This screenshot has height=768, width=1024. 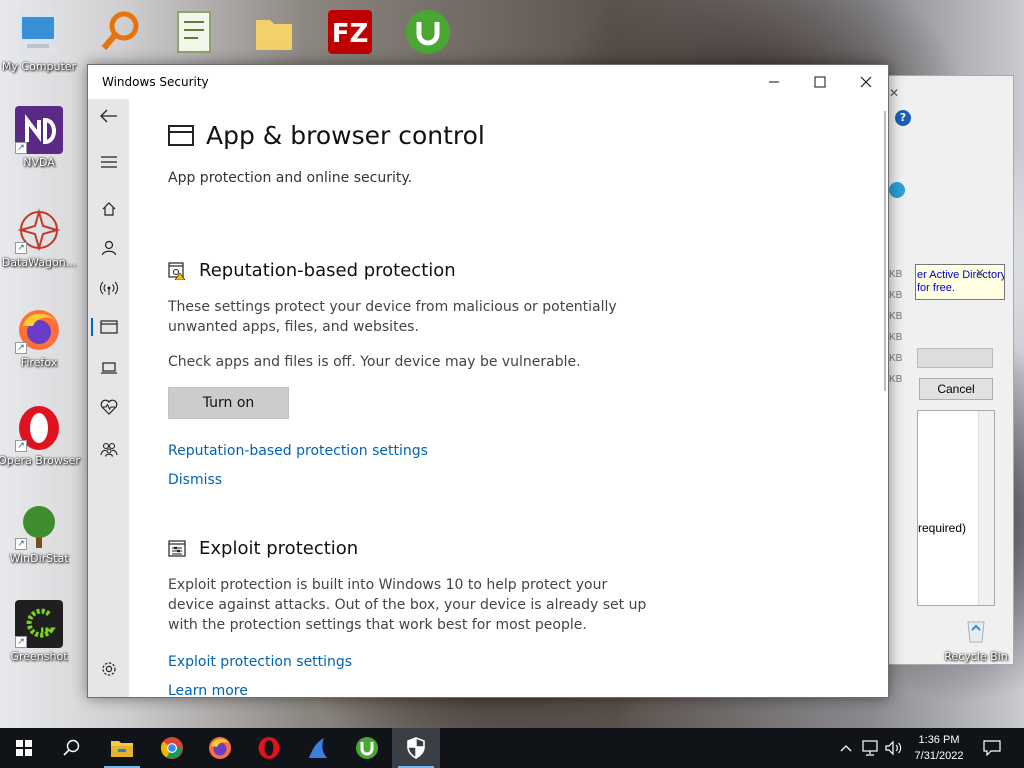 What do you see at coordinates (956, 389) in the screenshot?
I see `cancel-button: Cancel` at bounding box center [956, 389].